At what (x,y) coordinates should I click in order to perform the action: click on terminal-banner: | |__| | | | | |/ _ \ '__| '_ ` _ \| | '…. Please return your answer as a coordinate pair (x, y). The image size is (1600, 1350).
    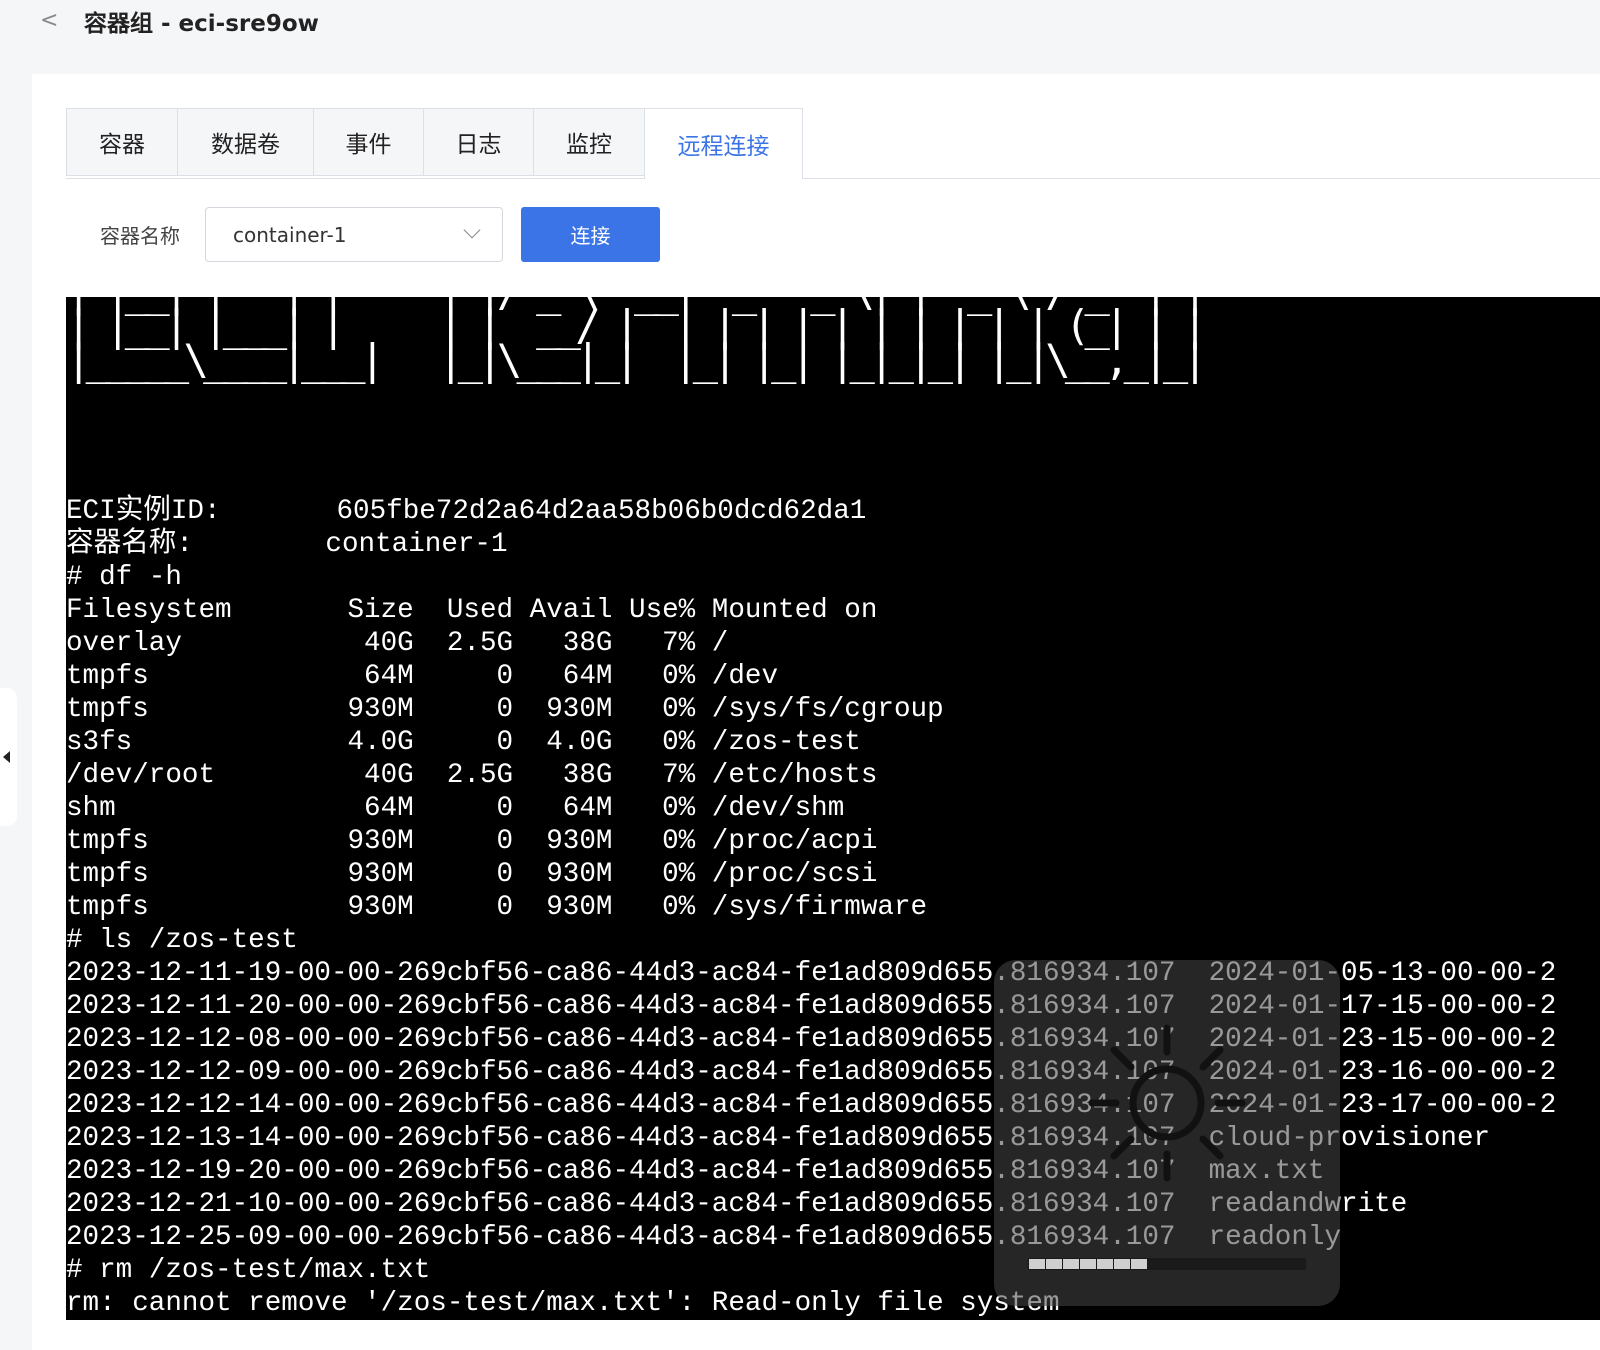
    Looking at the image, I should click on (637, 340).